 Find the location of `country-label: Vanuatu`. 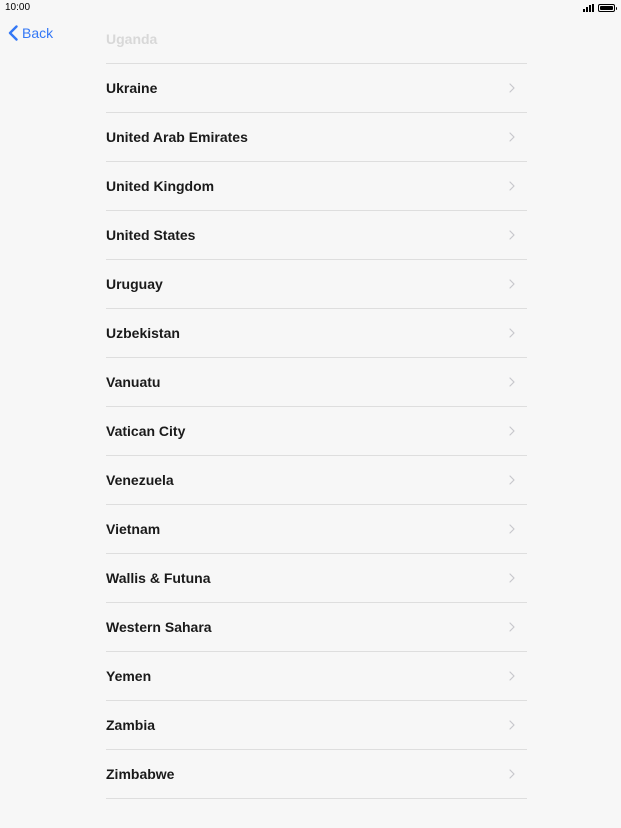

country-label: Vanuatu is located at coordinates (133, 382).